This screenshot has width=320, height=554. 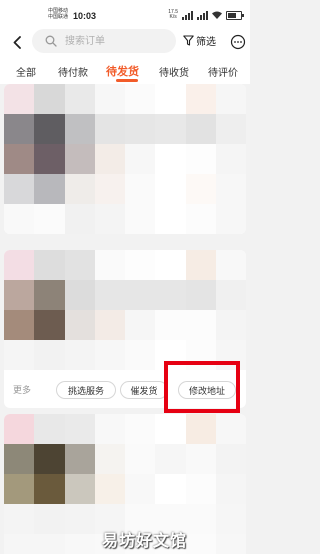 I want to click on tab-pending-receipt: 待收货, so click(x=174, y=71).